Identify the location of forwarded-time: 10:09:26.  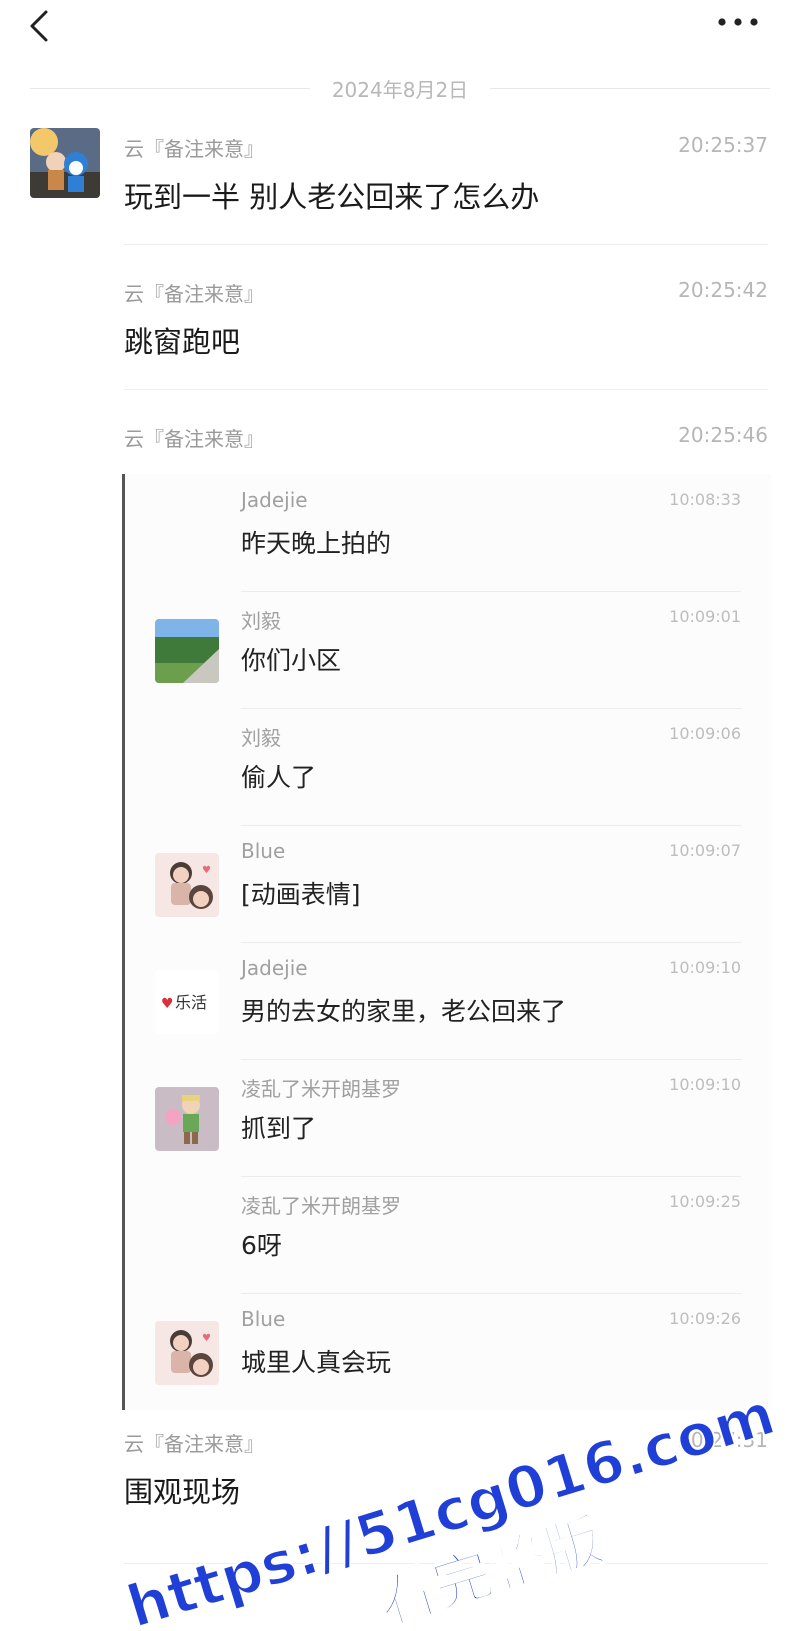
(705, 1318).